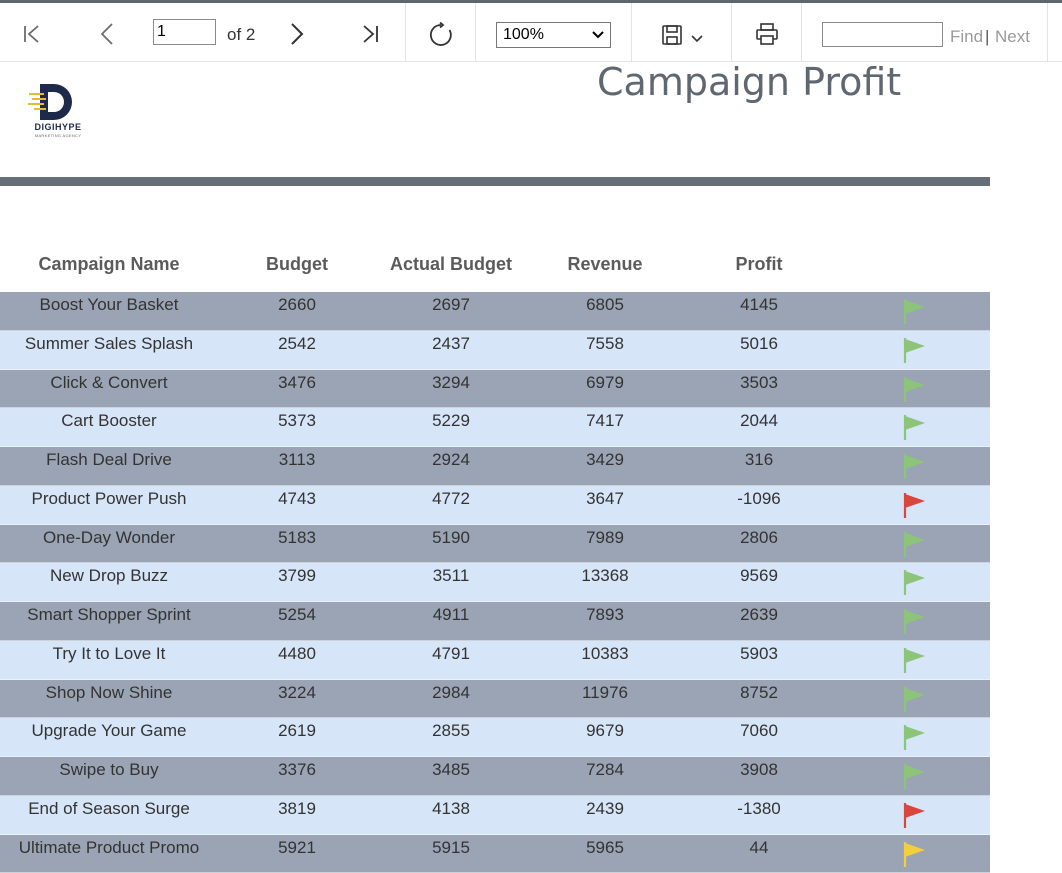 The height and width of the screenshot is (873, 1062). Describe the element at coordinates (759, 576) in the screenshot. I see `profit-cell: 9569` at that location.